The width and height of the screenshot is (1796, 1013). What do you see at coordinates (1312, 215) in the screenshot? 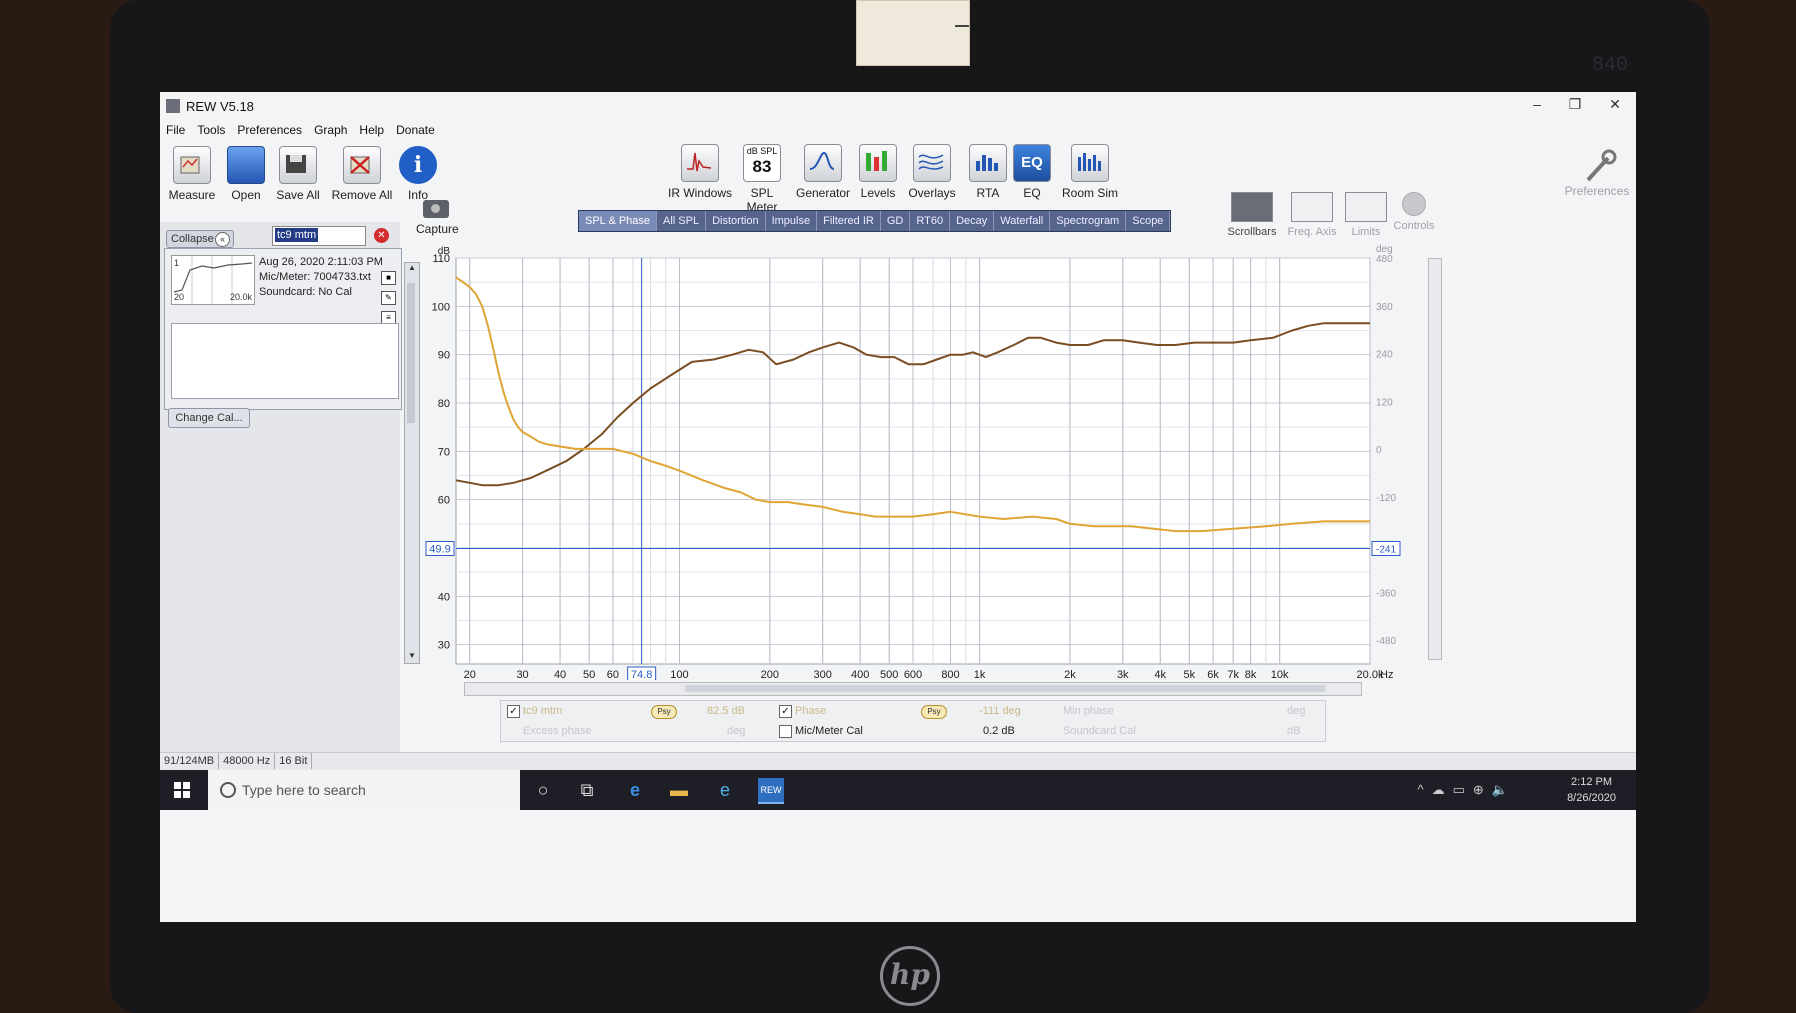
I see `freq-axis-button: Freq. Axis` at bounding box center [1312, 215].